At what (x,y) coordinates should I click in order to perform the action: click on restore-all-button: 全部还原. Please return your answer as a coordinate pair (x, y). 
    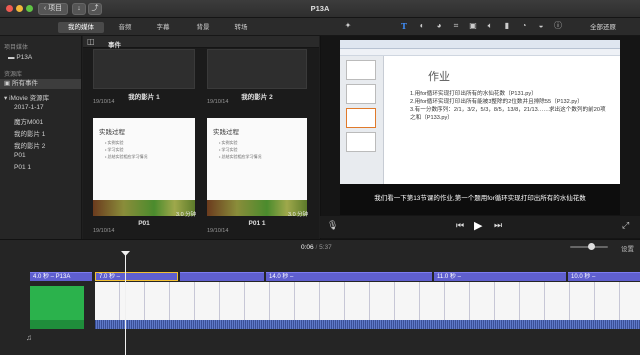
    Looking at the image, I should click on (603, 26).